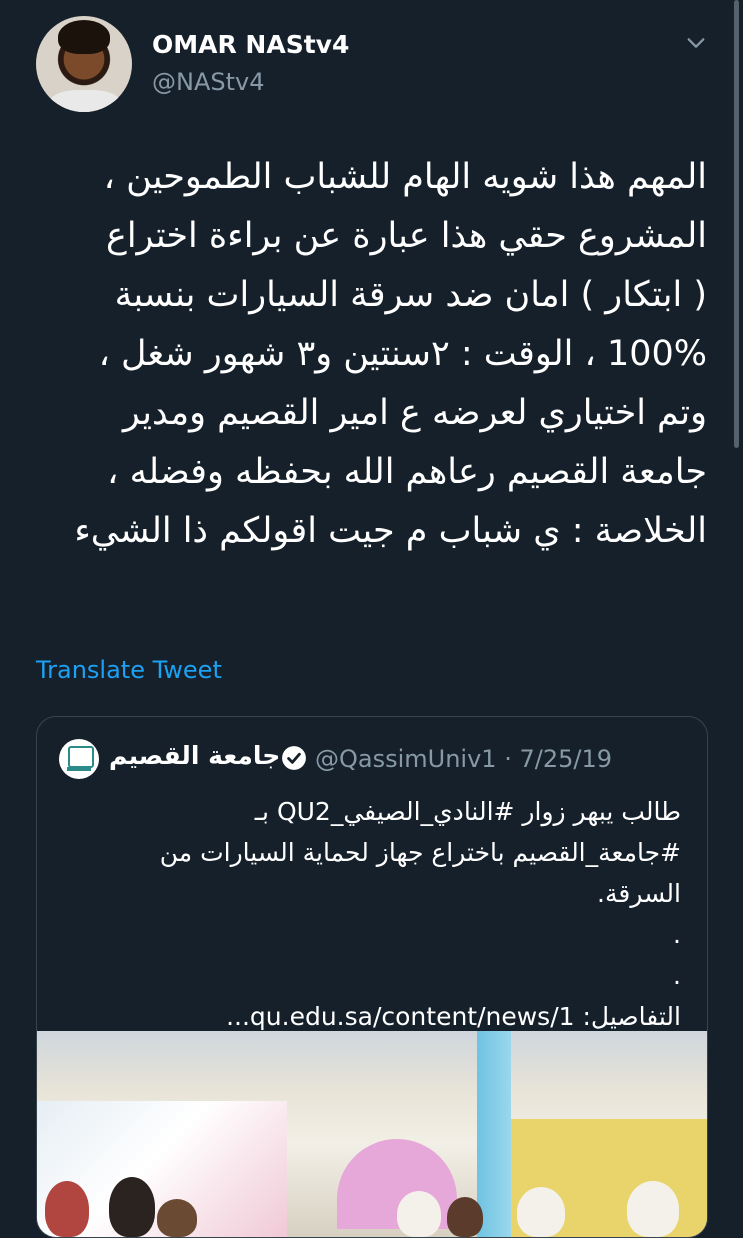  I want to click on avatar, so click(84, 64).